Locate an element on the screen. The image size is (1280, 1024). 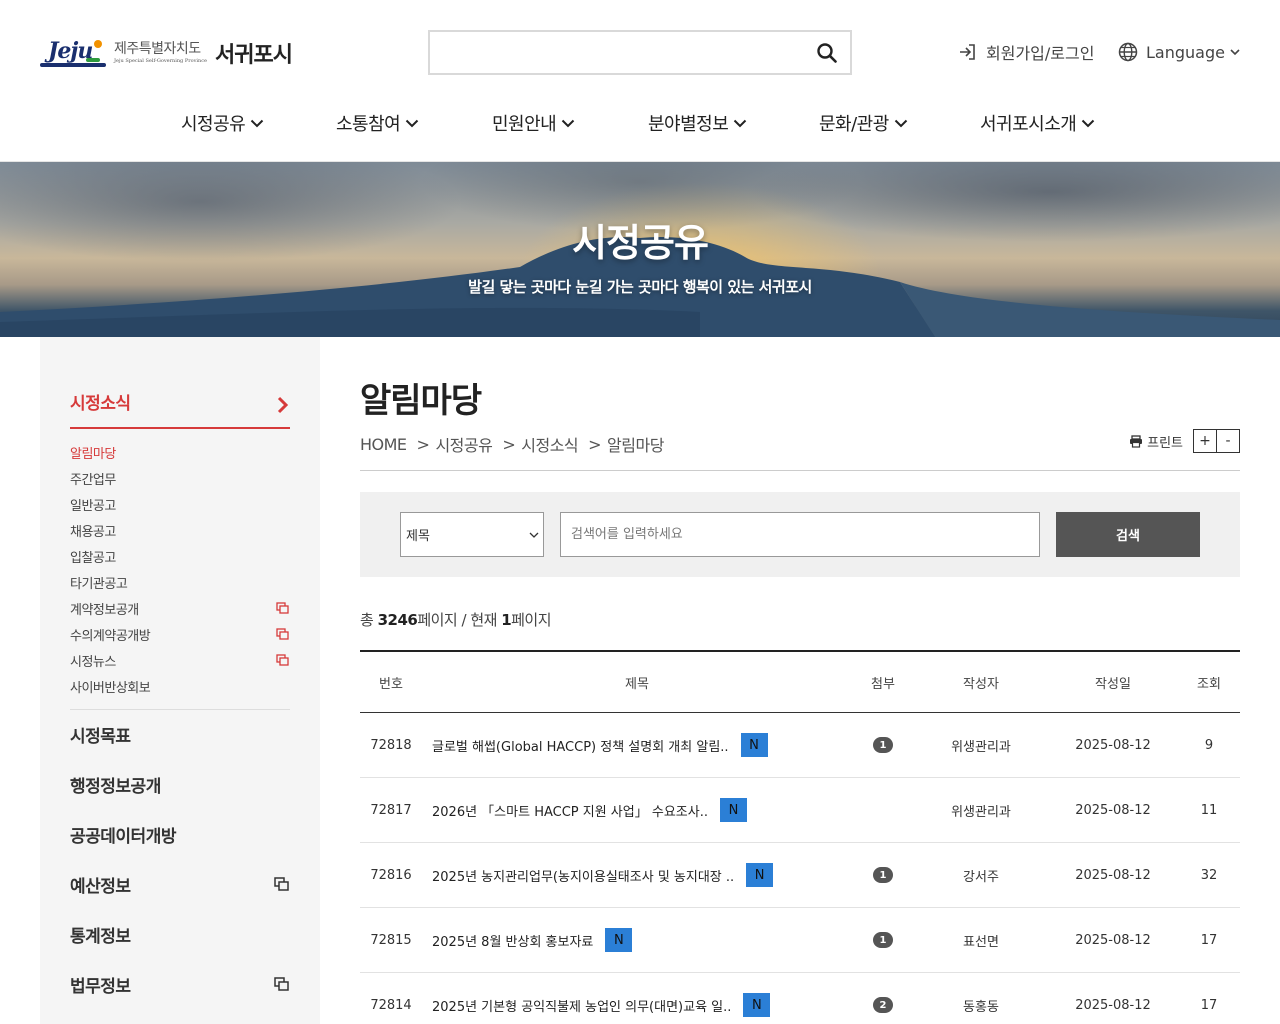
board-search-button: 검색 is located at coordinates (1128, 534).